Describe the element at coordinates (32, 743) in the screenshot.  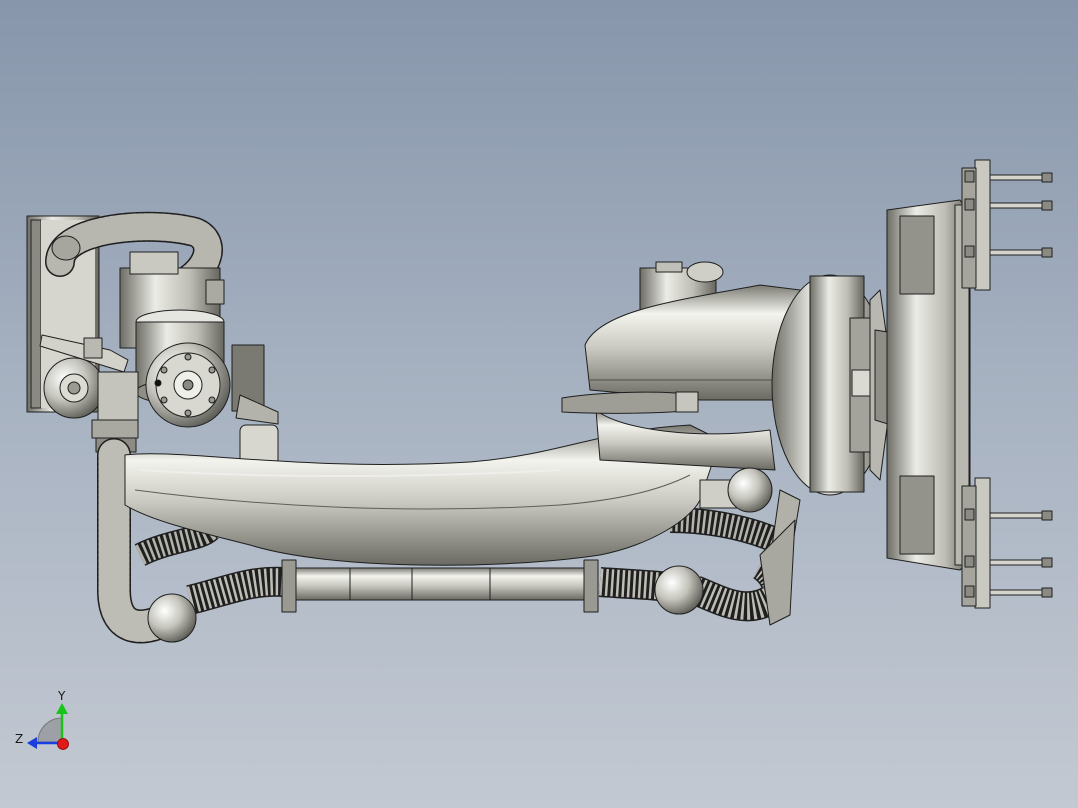
I see `z-axis-arrowhead` at that location.